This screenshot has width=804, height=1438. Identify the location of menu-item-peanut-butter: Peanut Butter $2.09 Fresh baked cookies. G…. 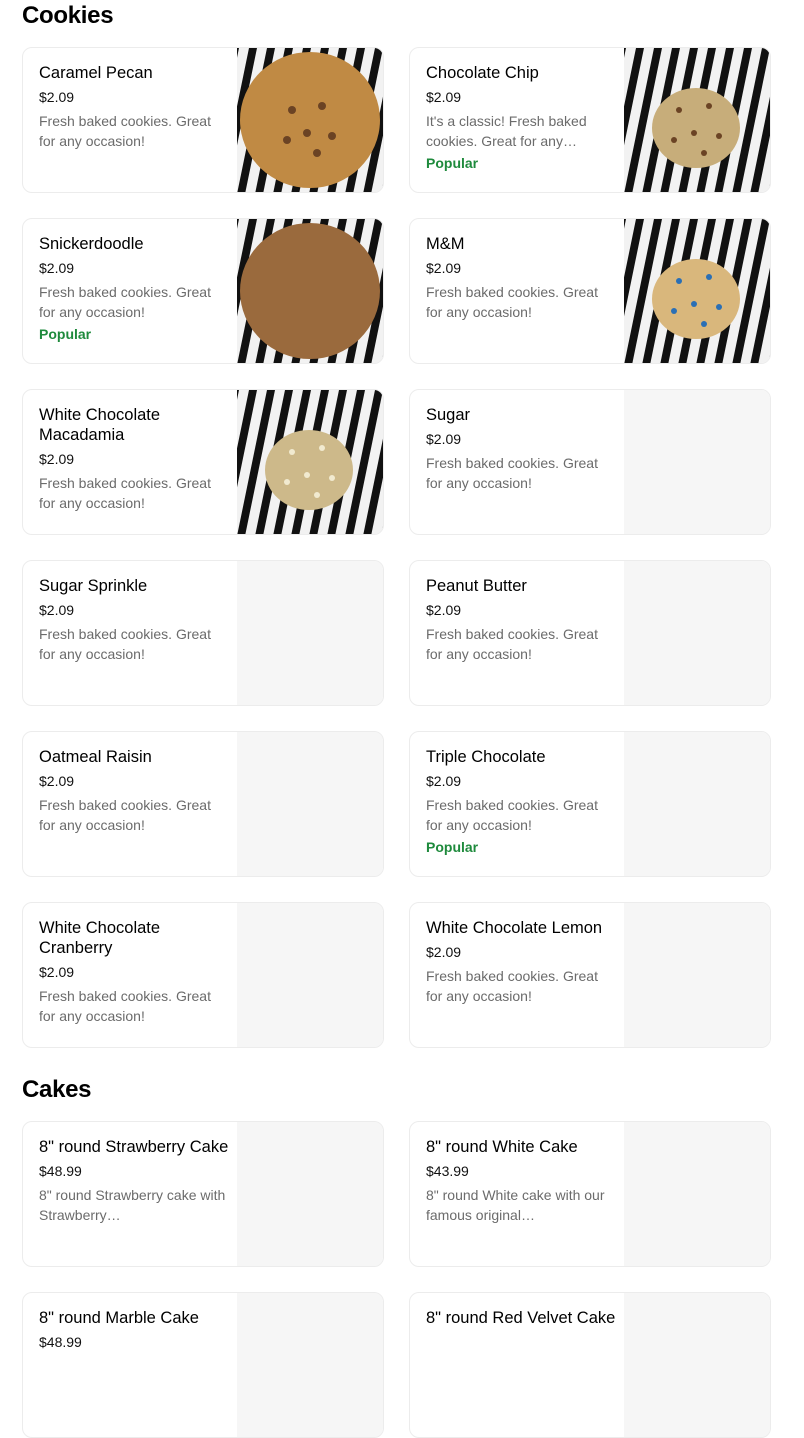
(590, 633).